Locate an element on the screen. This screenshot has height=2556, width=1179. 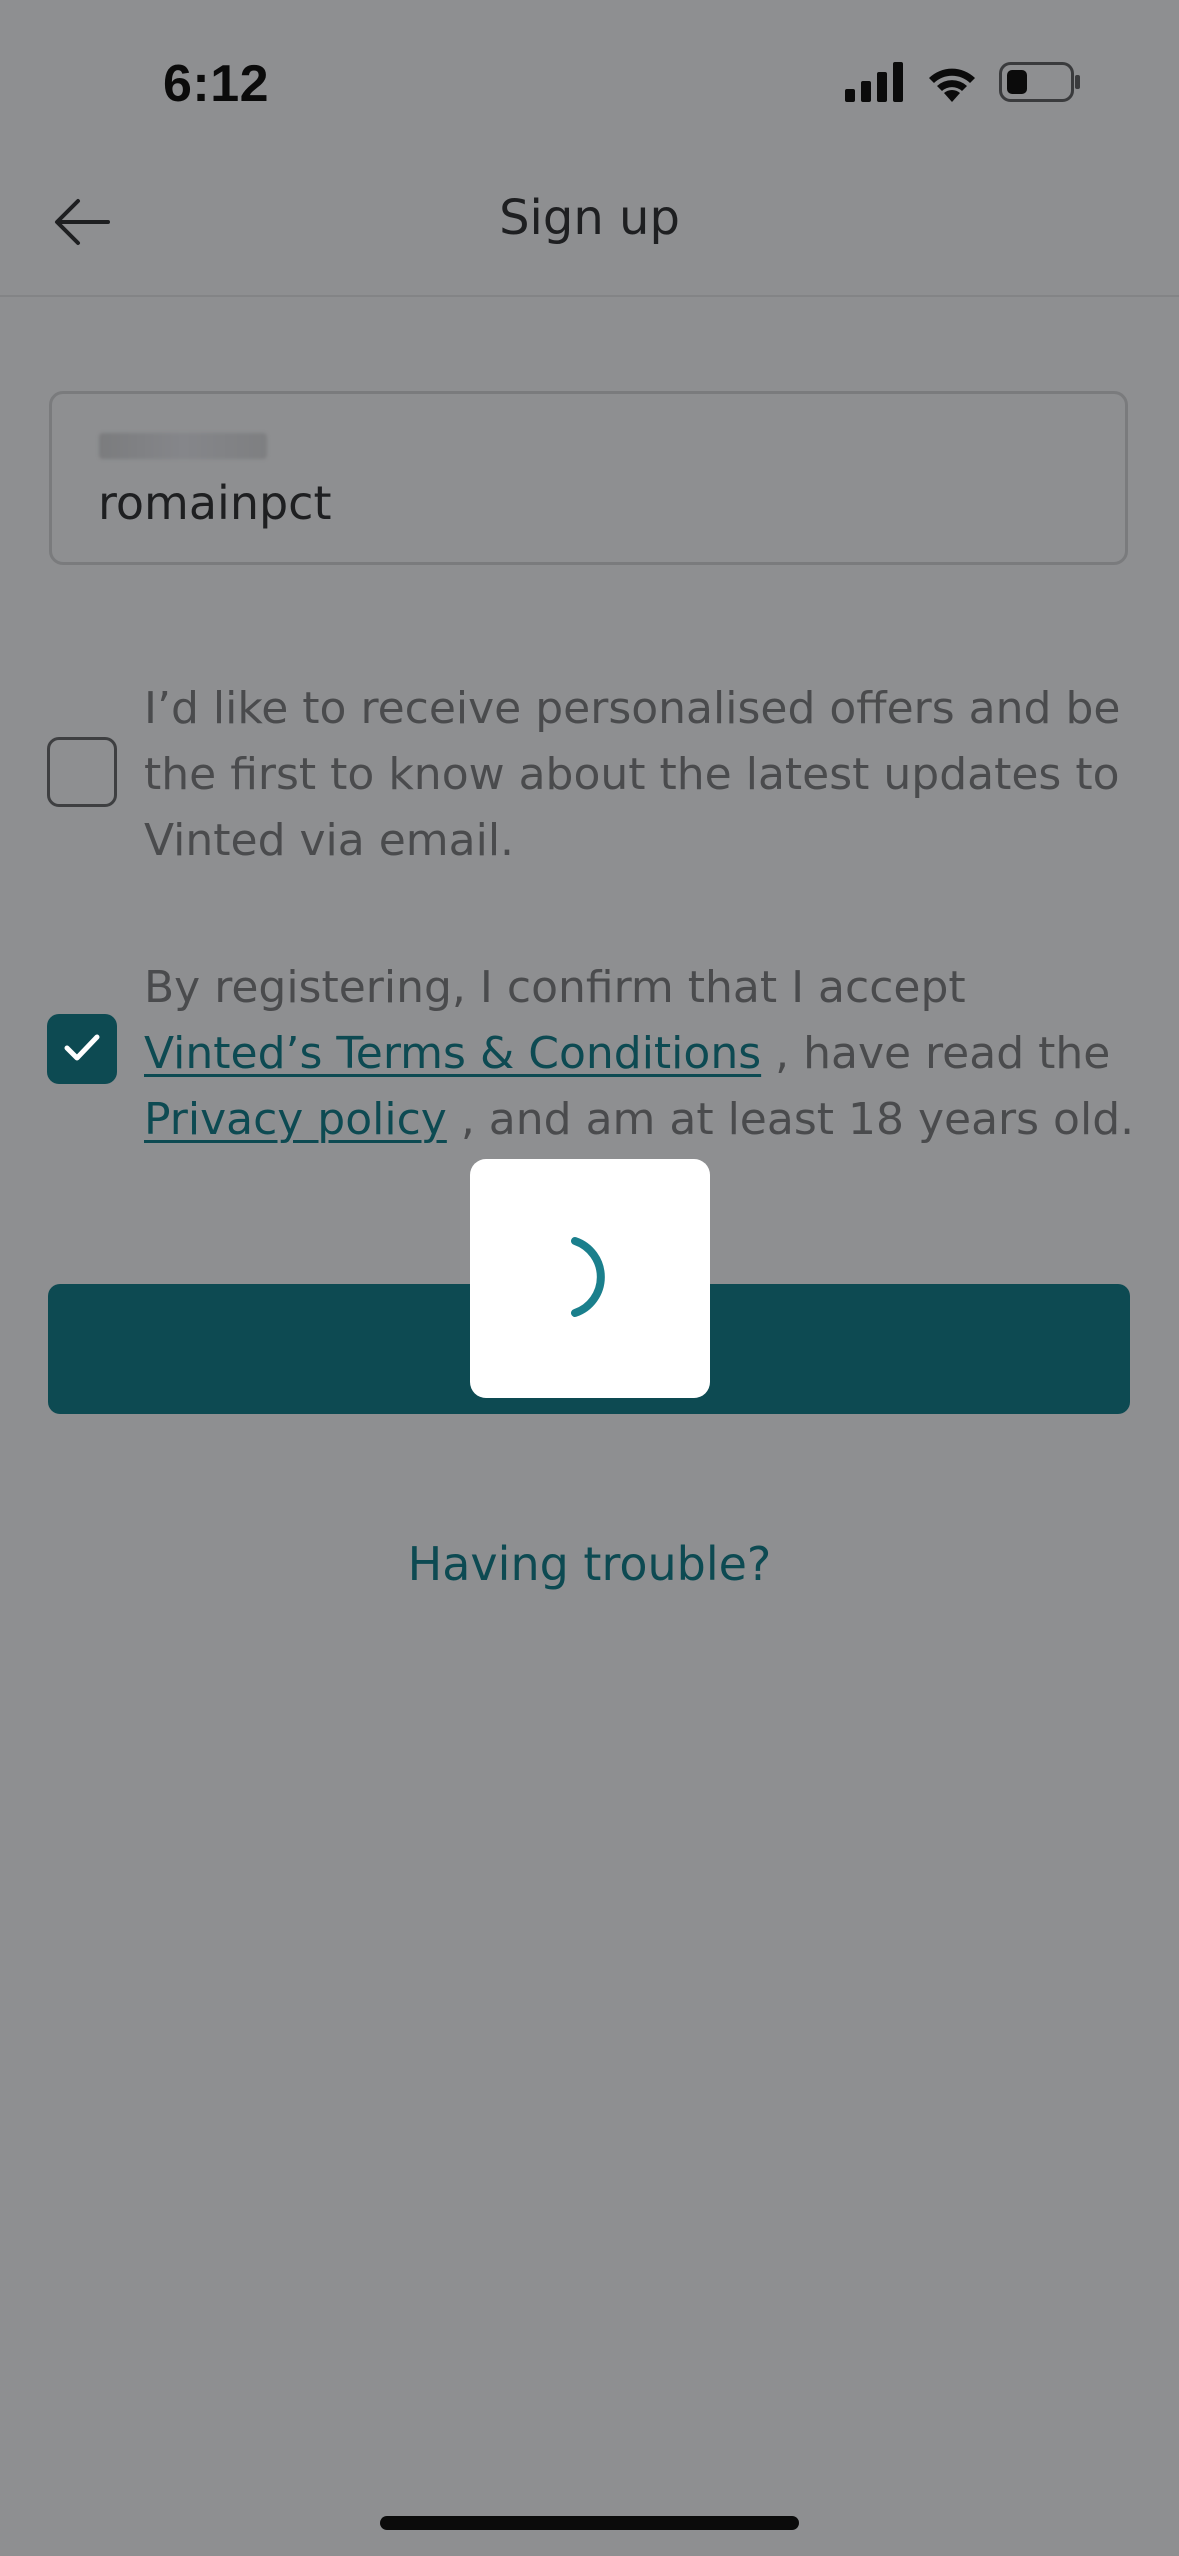
username-value: romainpct is located at coordinates (215, 503).